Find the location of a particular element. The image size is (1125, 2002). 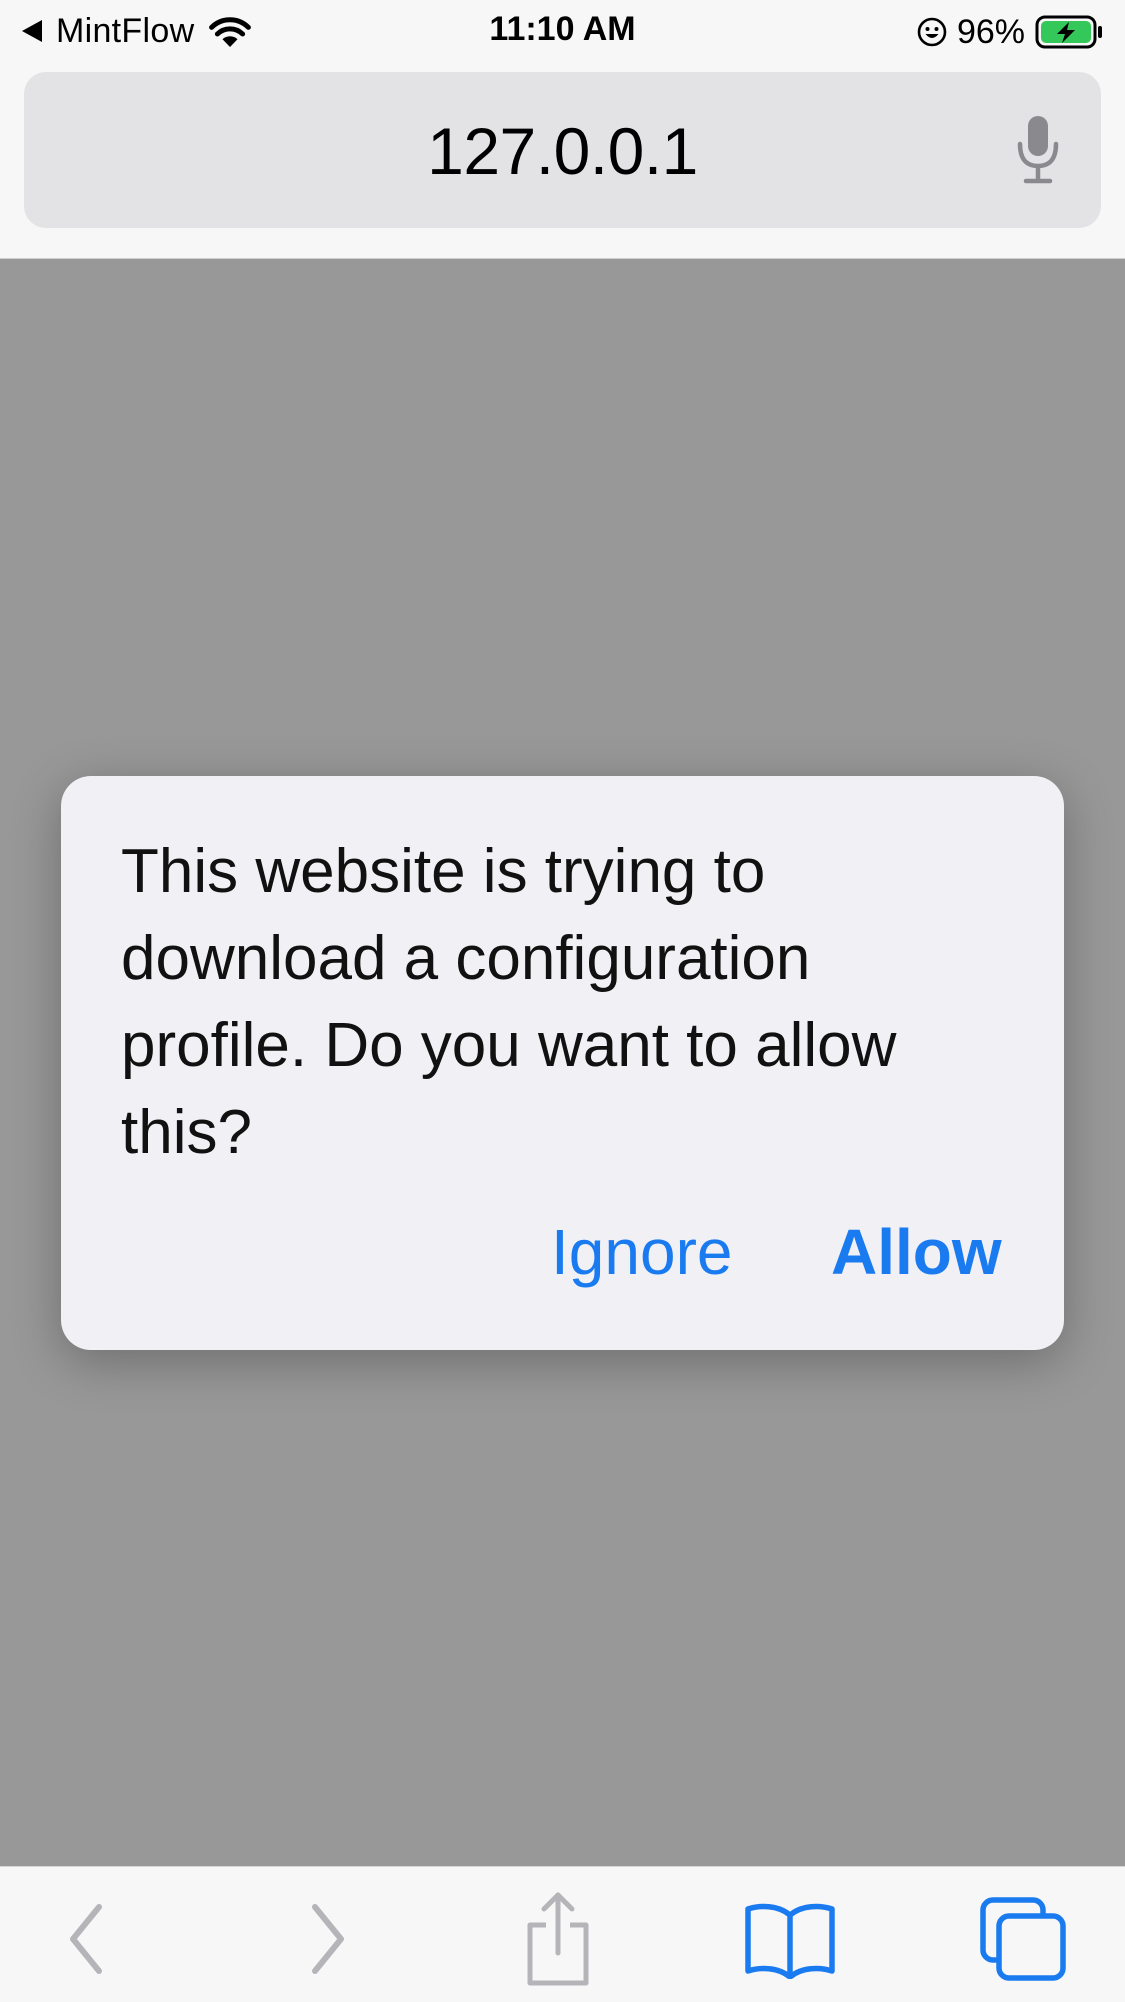

address-area: 127.0.0.1 is located at coordinates (562, 160).